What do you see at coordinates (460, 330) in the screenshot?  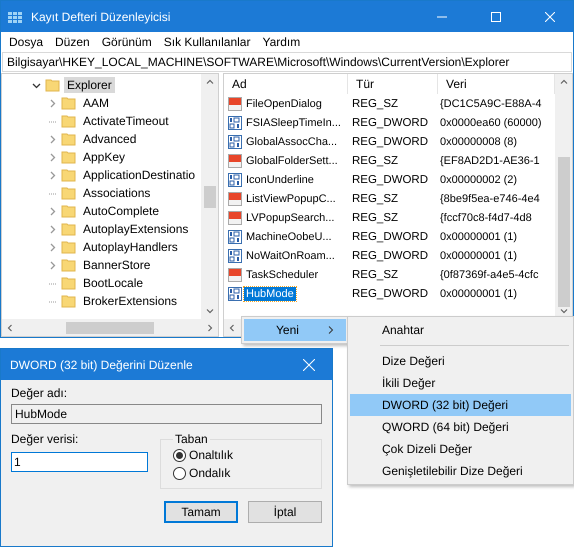 I see `menu-item: Anahtar` at bounding box center [460, 330].